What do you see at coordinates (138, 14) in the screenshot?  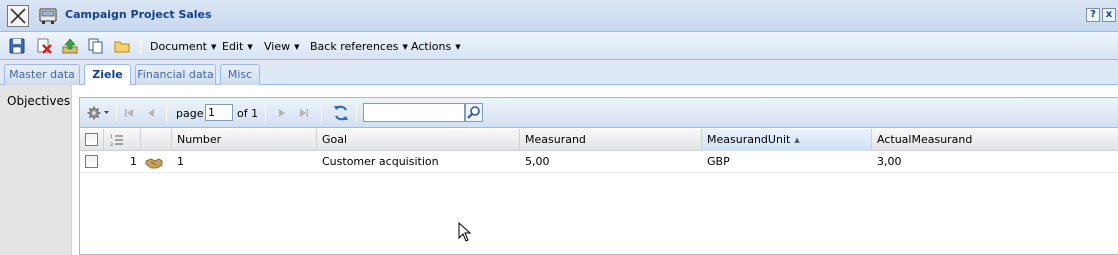 I see `window-title: Campaign Project Sales` at bounding box center [138, 14].